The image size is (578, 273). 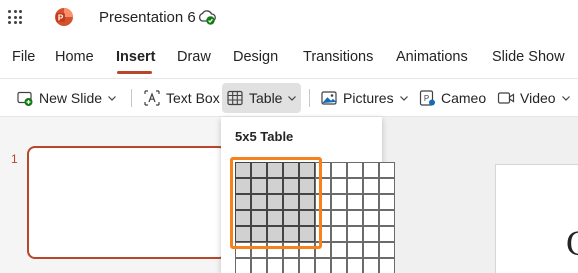 I want to click on tab-animations: Animations, so click(x=432, y=57).